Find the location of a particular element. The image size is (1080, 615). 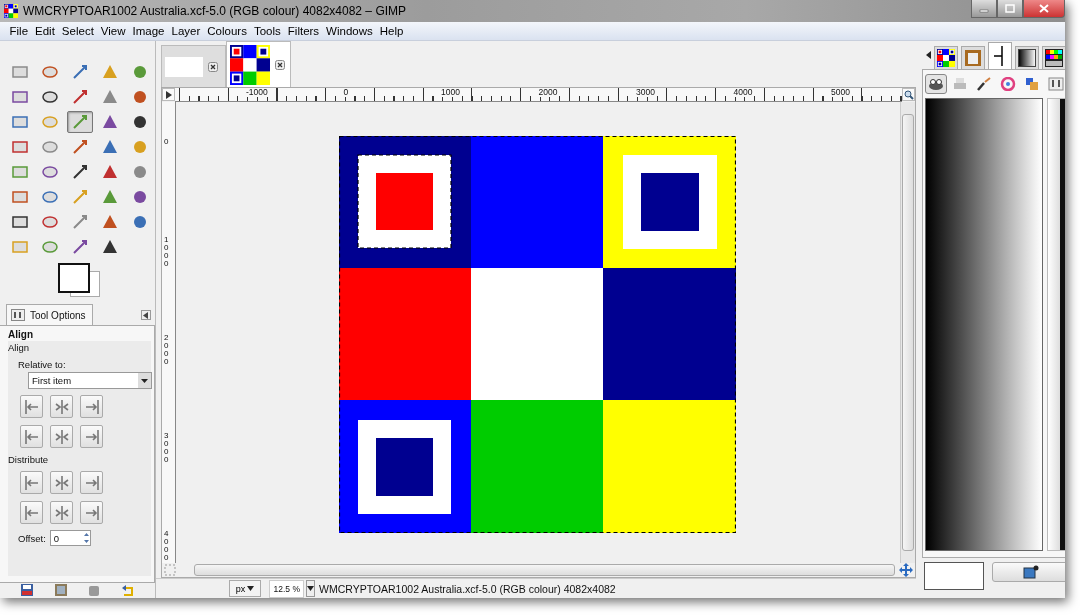

horizontal-scrollbar is located at coordinates (544, 570).